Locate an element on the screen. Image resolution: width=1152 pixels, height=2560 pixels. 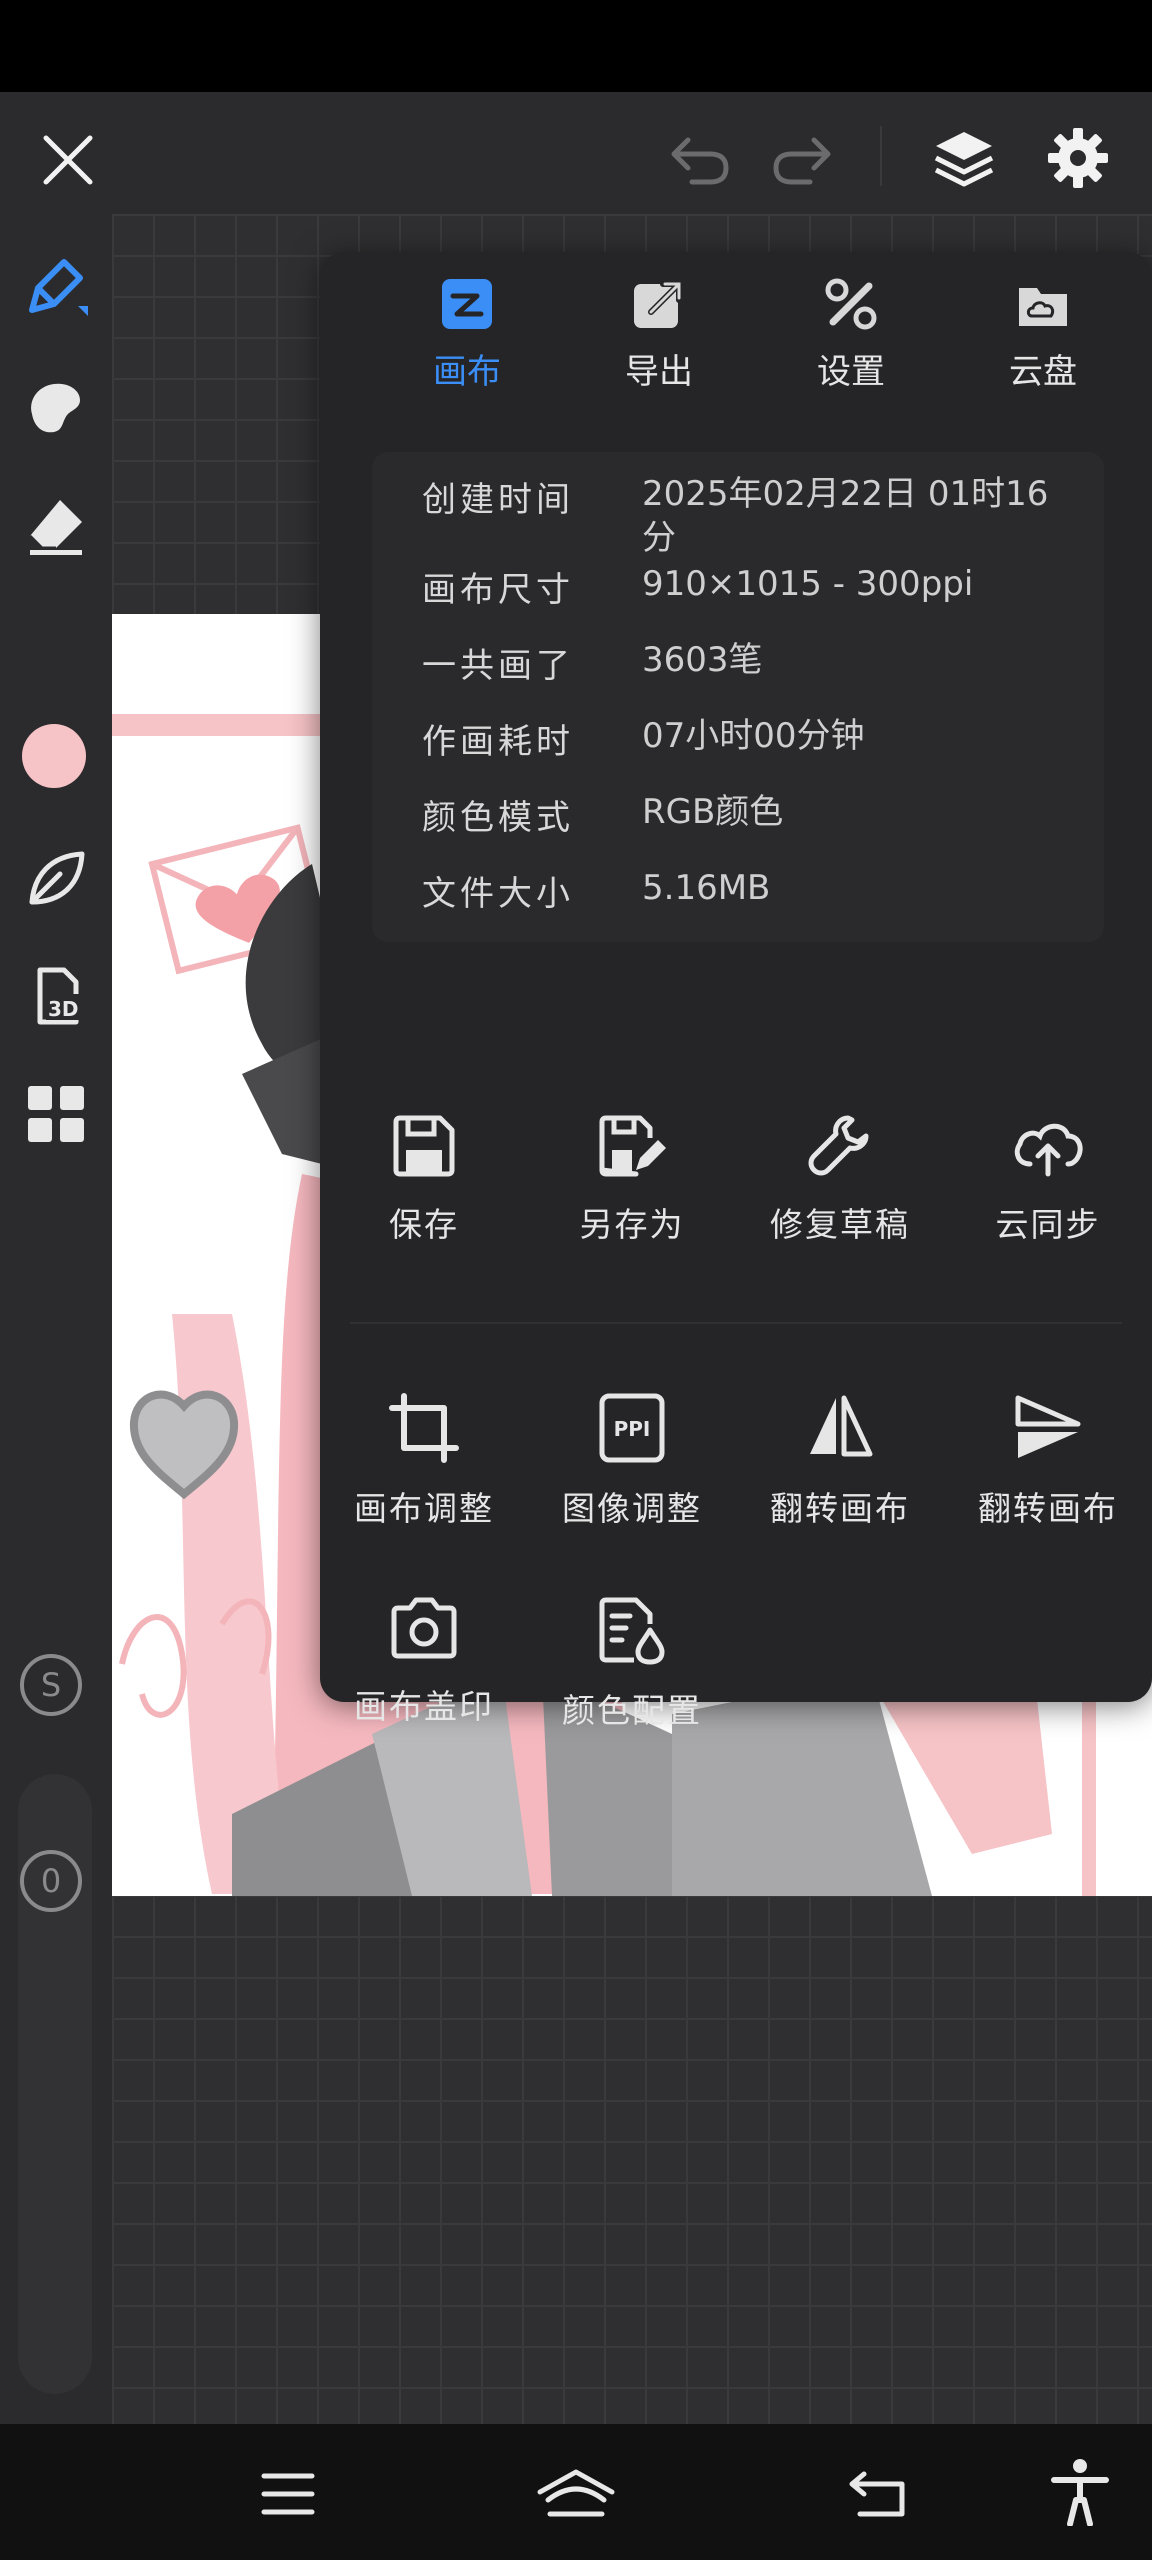
tools-icon is located at coordinates (851, 304).